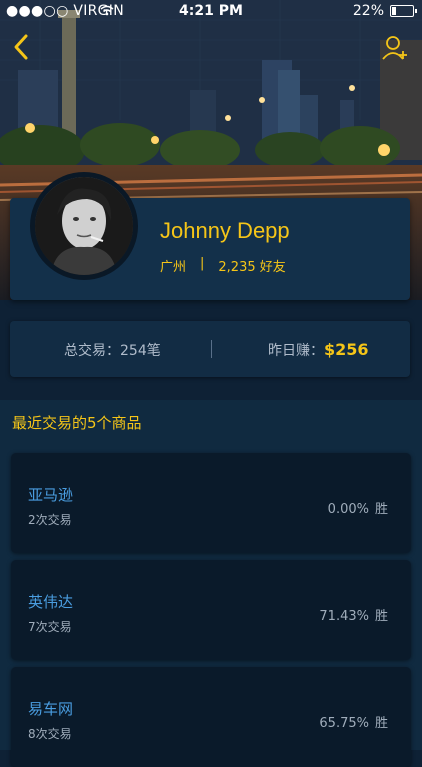 Image resolution: width=422 pixels, height=767 pixels. What do you see at coordinates (211, 610) in the screenshot?
I see `list-item: 英伟达 7次交易 71.43% 胜` at bounding box center [211, 610].